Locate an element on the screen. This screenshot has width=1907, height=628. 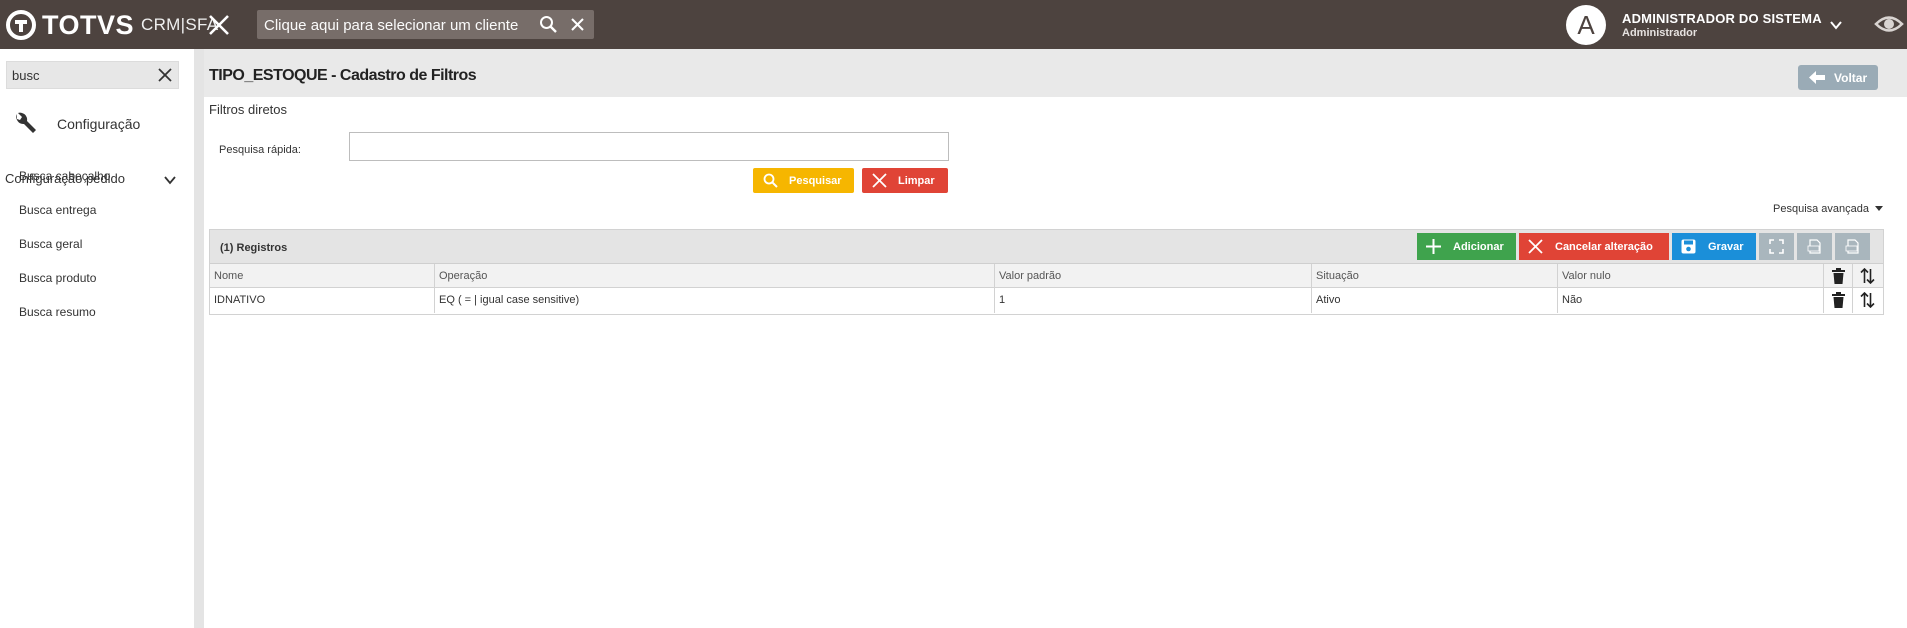
sidebar-divider is located at coordinates (199, 338).